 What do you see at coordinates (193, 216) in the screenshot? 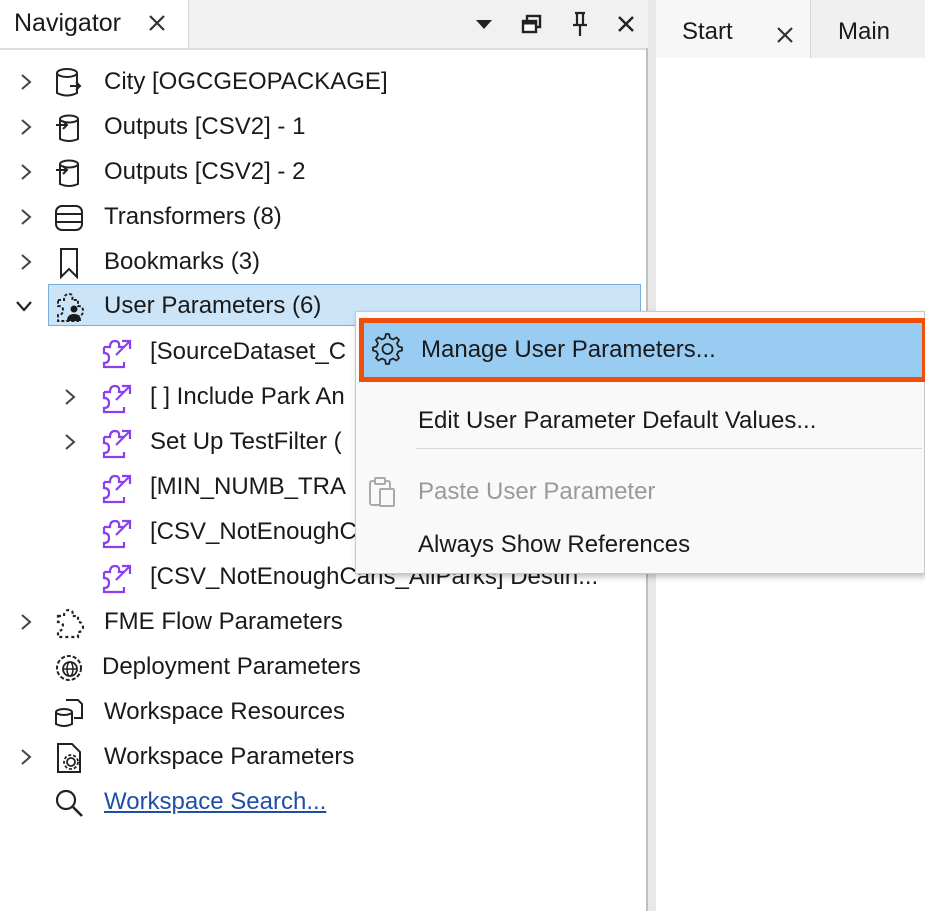
I see `tree-item-label: Transformers (8)` at bounding box center [193, 216].